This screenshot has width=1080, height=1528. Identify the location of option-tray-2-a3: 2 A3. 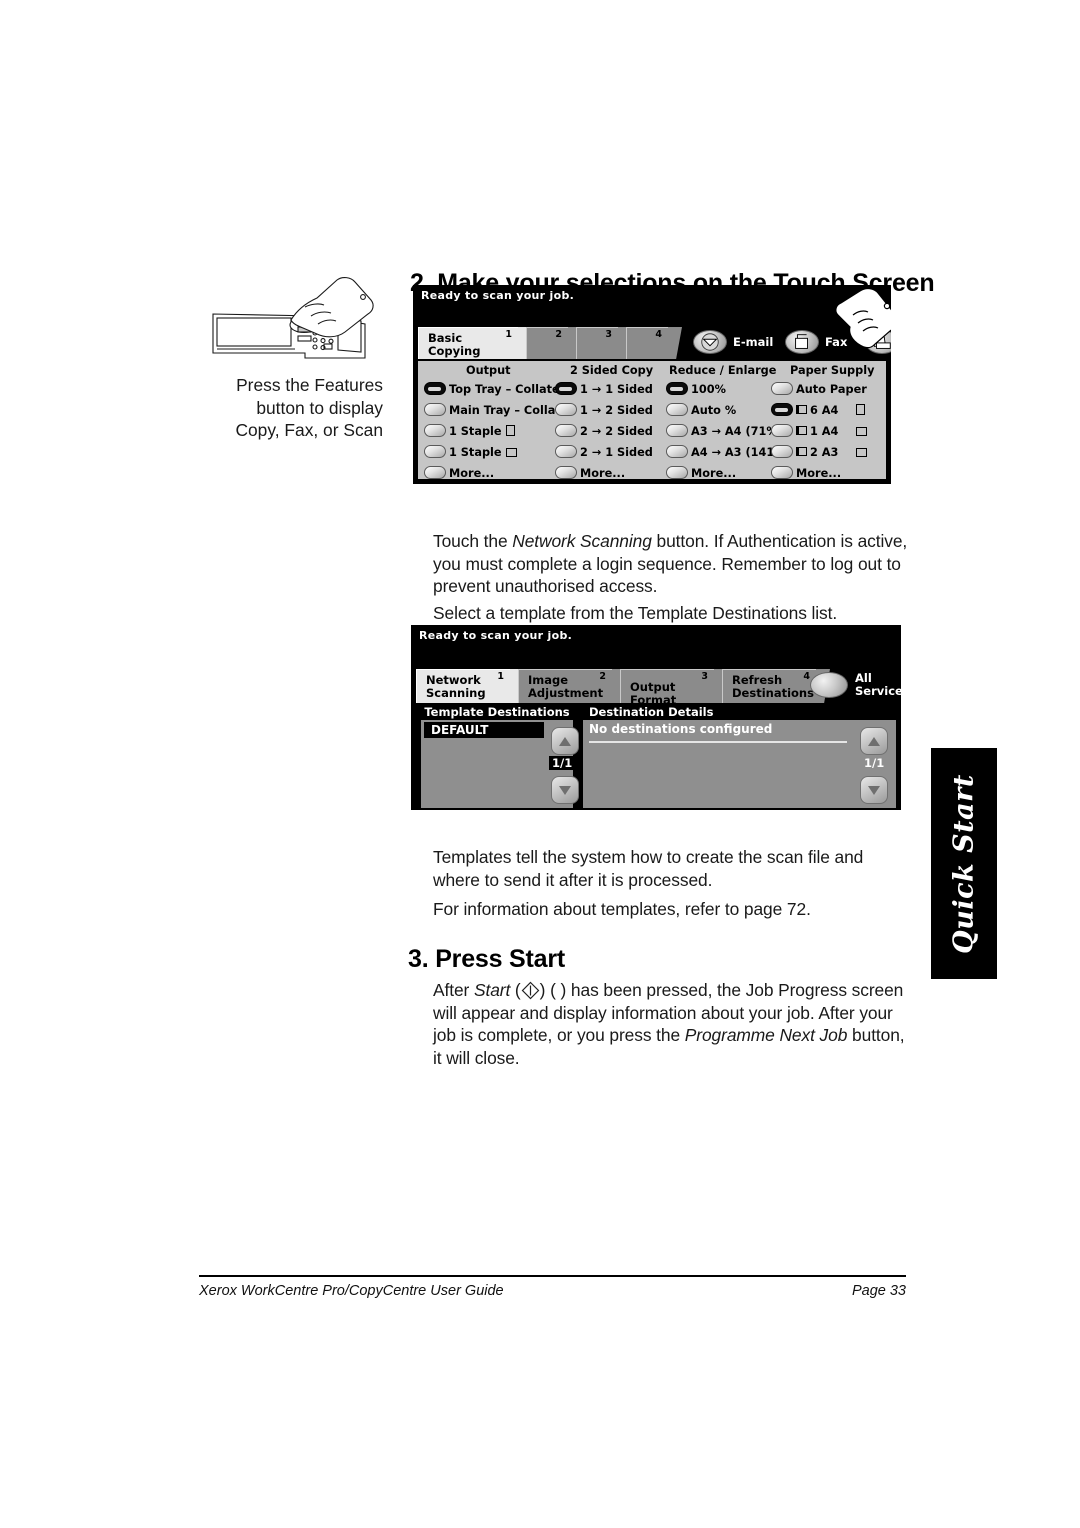
(819, 452).